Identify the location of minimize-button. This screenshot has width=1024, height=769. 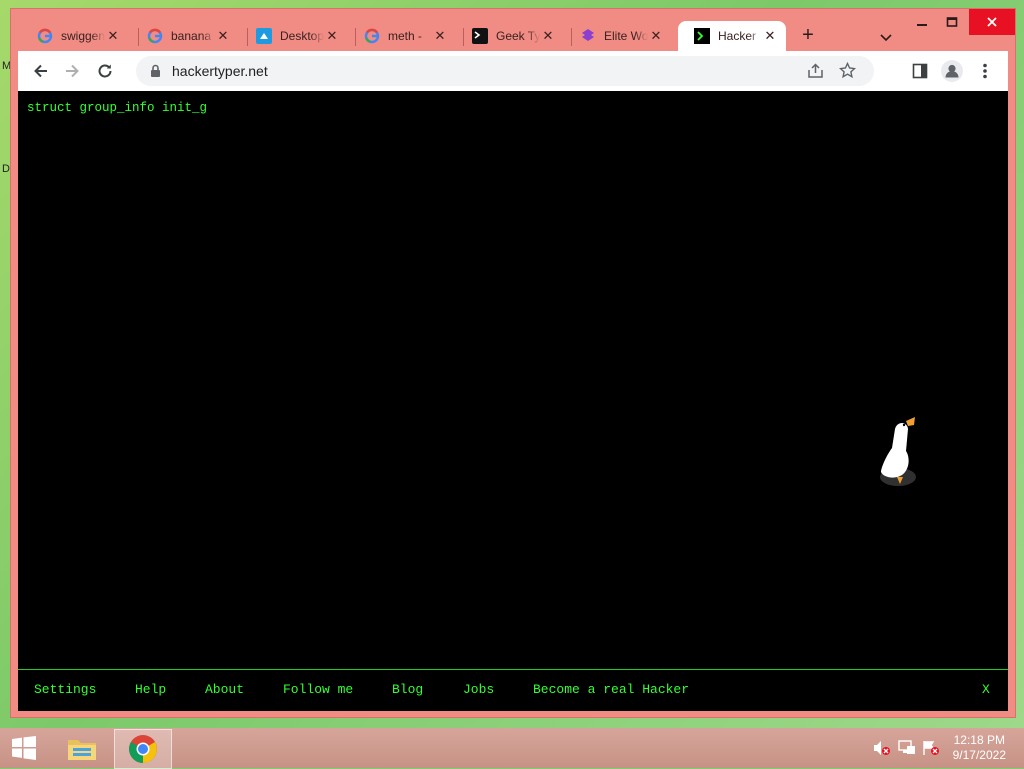
(922, 22).